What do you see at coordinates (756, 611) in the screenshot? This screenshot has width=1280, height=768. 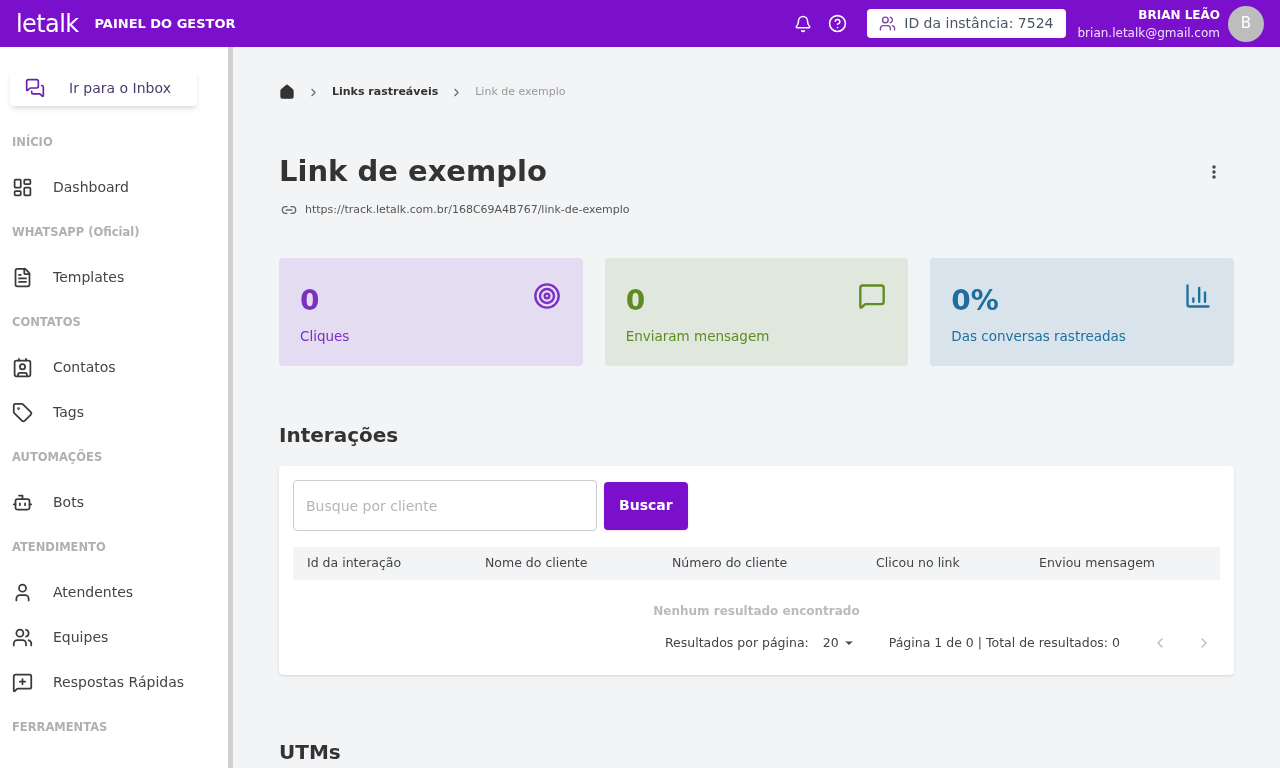 I see `empty-message: Nenhum resultado encontrado` at bounding box center [756, 611].